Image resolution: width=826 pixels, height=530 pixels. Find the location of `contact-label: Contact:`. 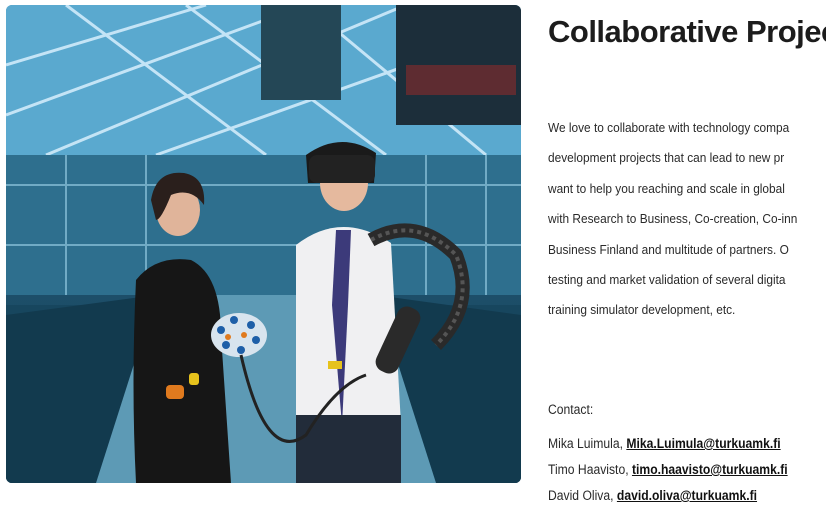

contact-label: Contact: is located at coordinates (571, 409).